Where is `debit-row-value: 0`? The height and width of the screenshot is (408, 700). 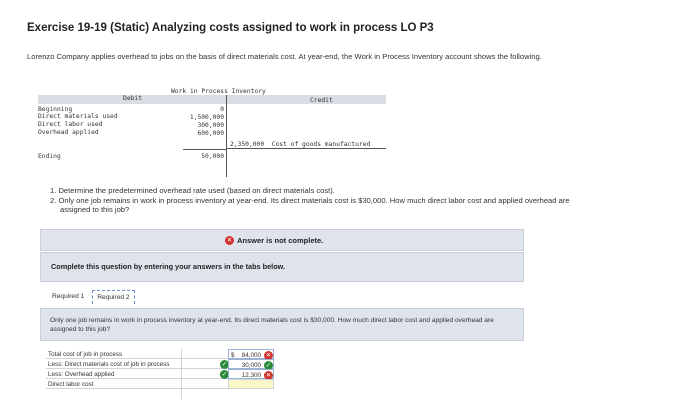 debit-row-value: 0 is located at coordinates (222, 109).